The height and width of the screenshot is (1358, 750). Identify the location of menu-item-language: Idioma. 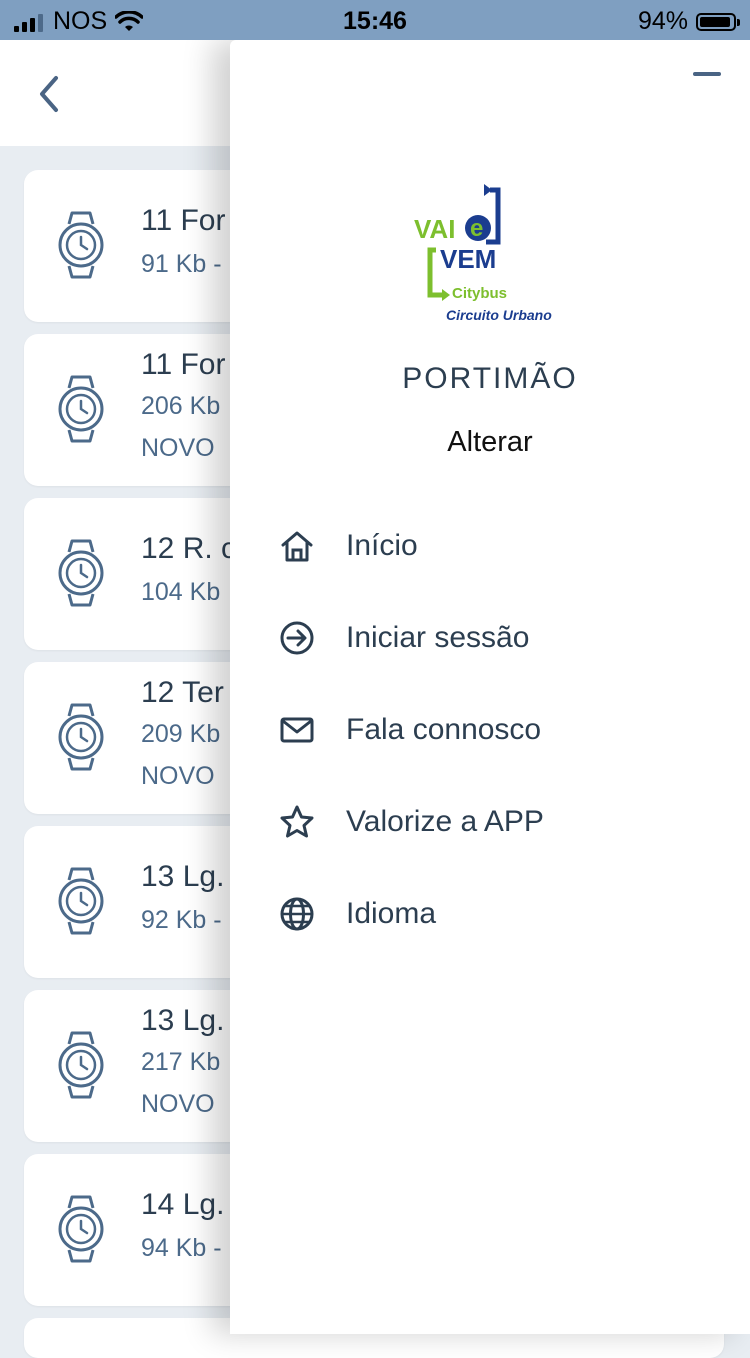
(498, 914).